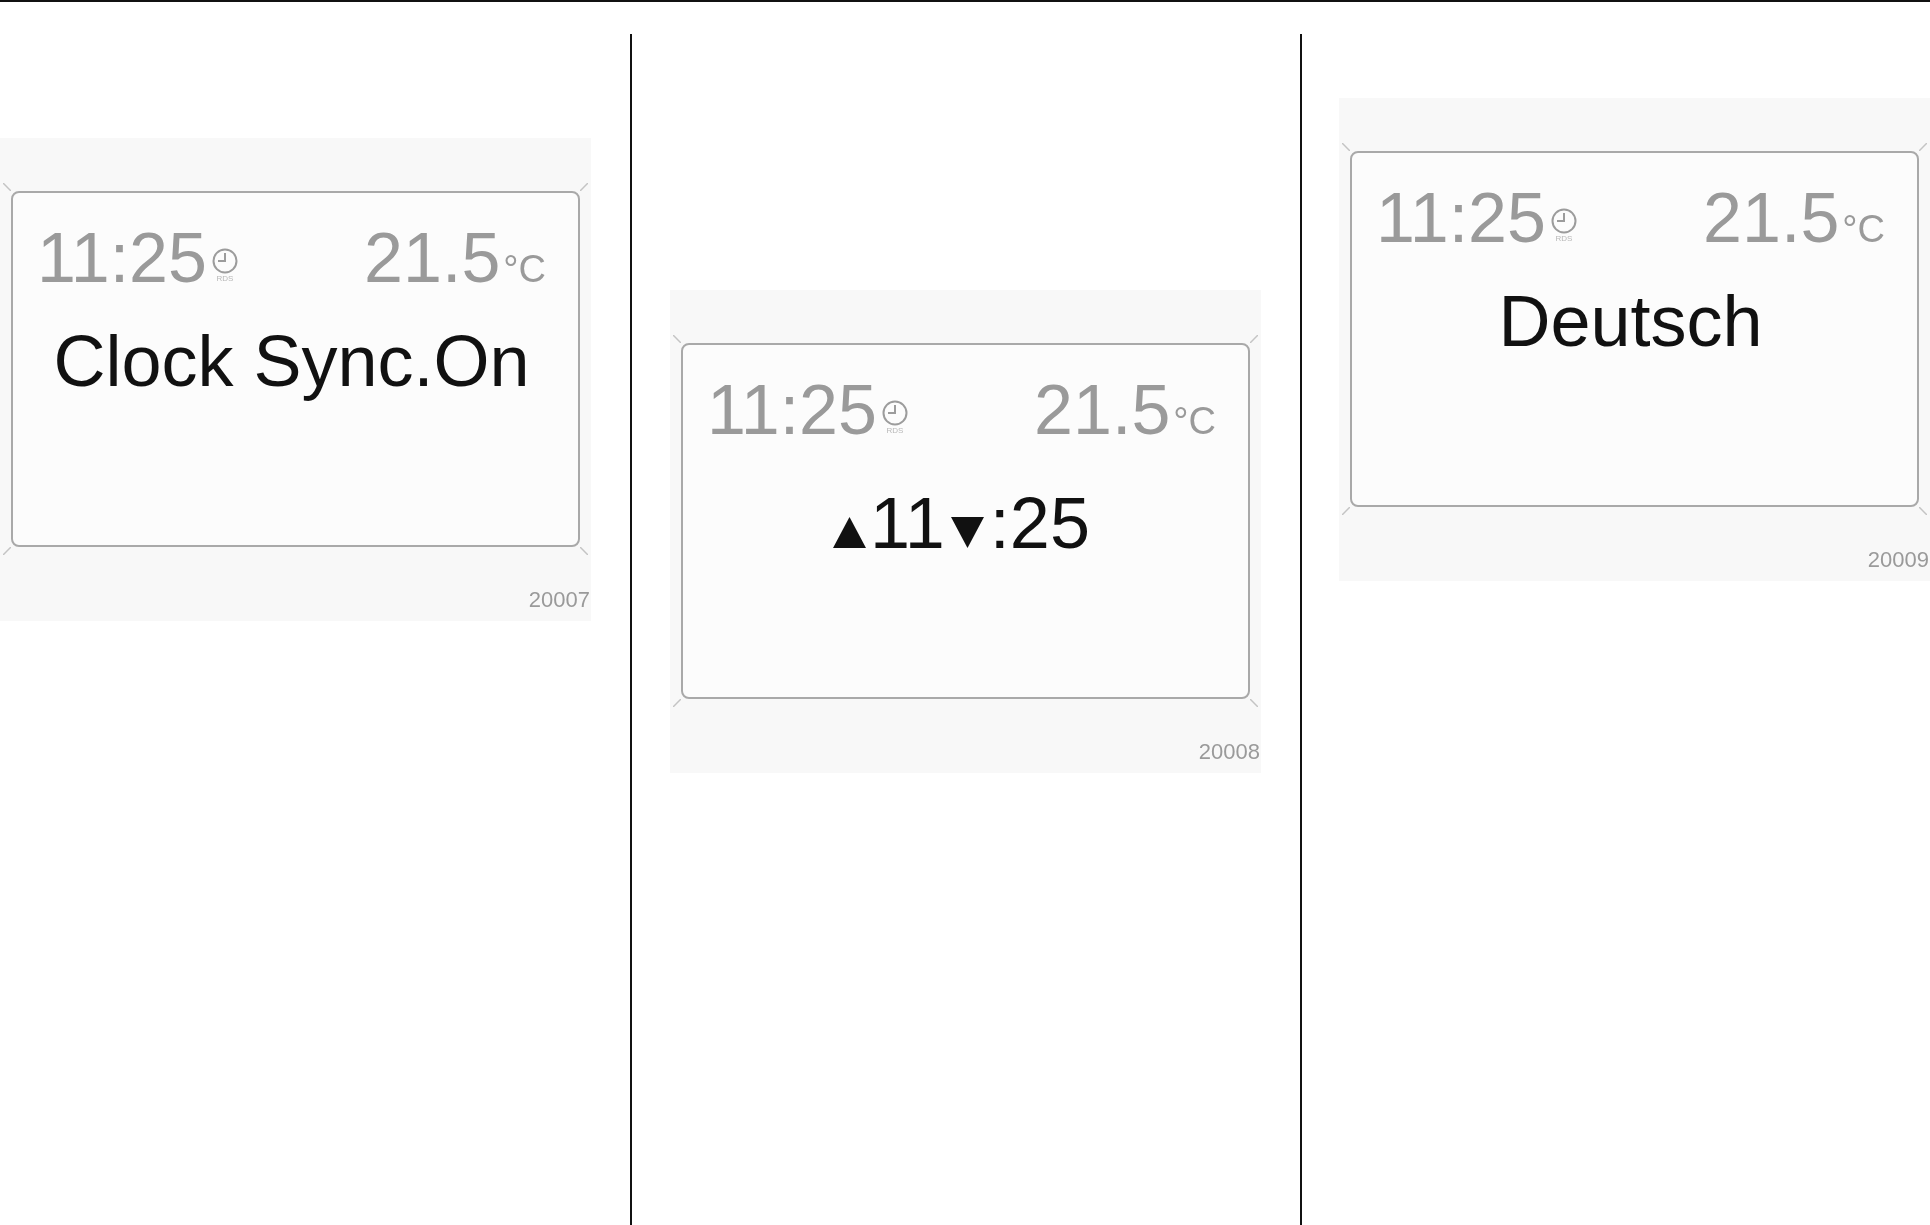  I want to click on figure-number: 20008, so click(1229, 752).